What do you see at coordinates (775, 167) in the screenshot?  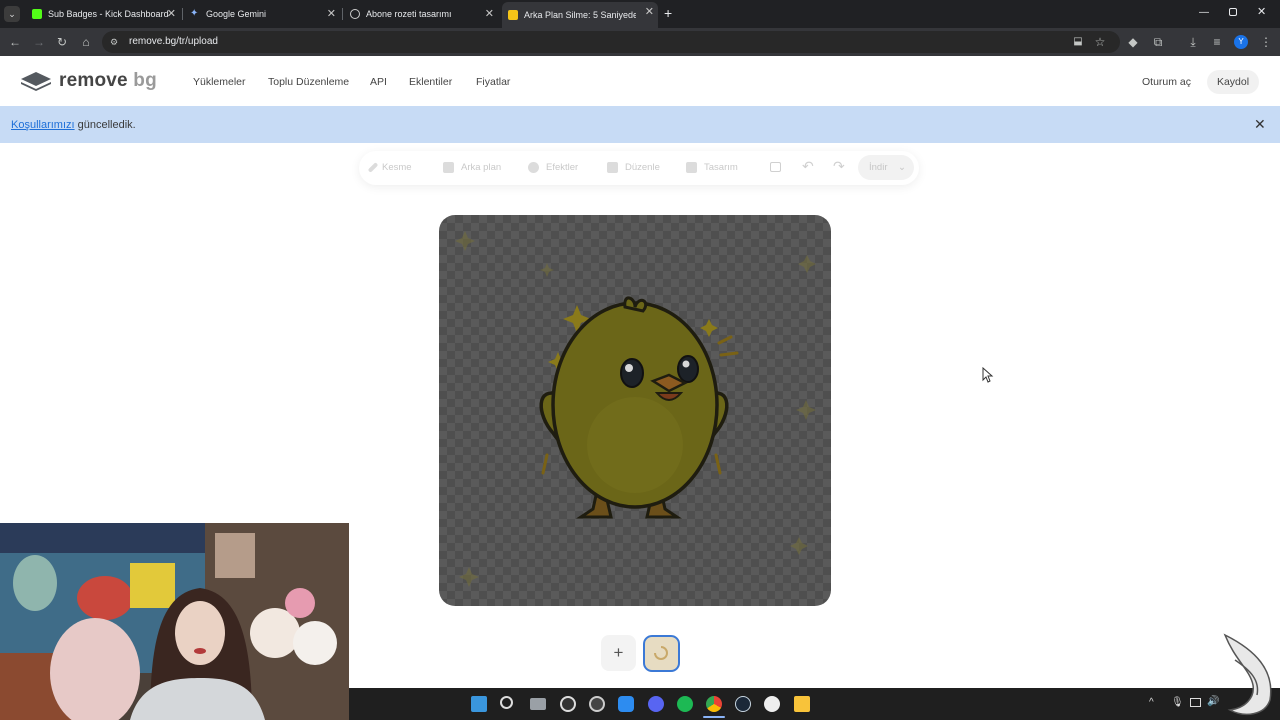 I see `compare-icon` at bounding box center [775, 167].